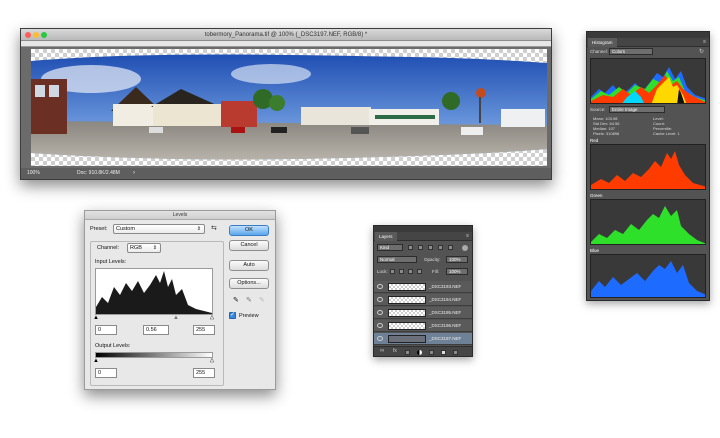 This screenshot has width=720, height=438. I want to click on layer-row: _DSC3195.NEF, so click(423, 313).